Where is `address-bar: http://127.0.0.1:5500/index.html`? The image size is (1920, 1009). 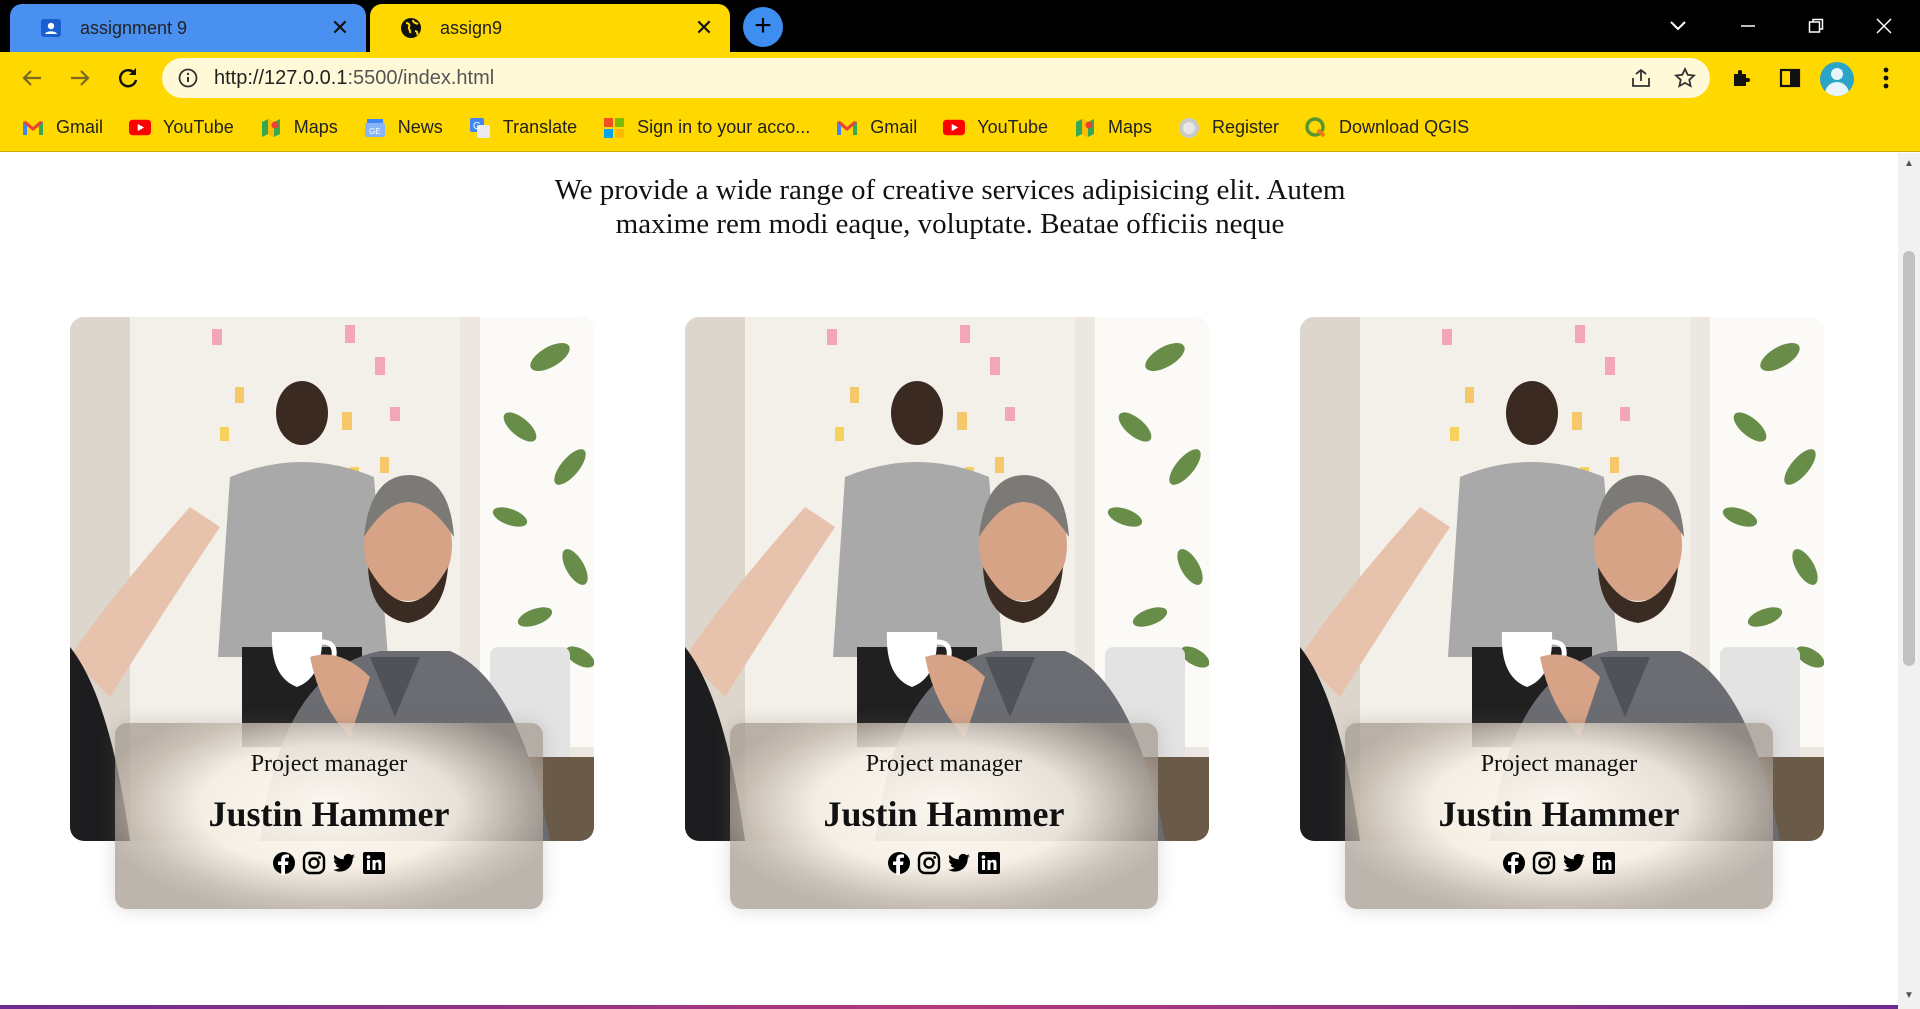 address-bar: http://127.0.0.1:5500/index.html is located at coordinates (936, 78).